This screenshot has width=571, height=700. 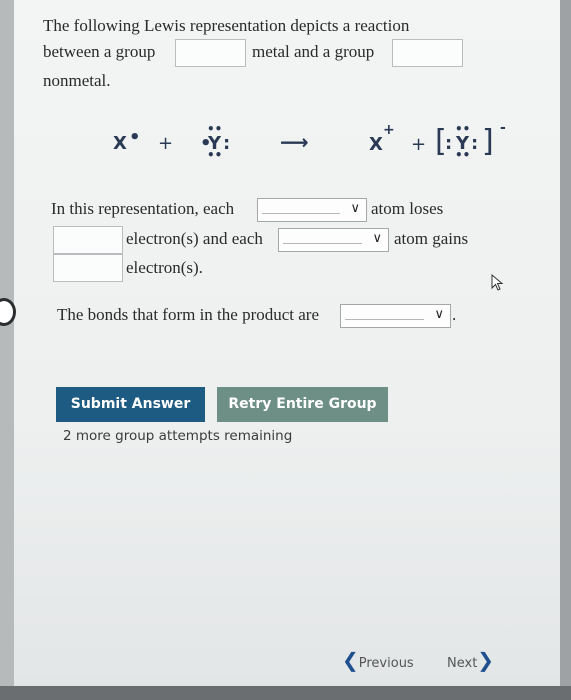 What do you see at coordinates (88, 268) in the screenshot?
I see `electrons-gained-input` at bounding box center [88, 268].